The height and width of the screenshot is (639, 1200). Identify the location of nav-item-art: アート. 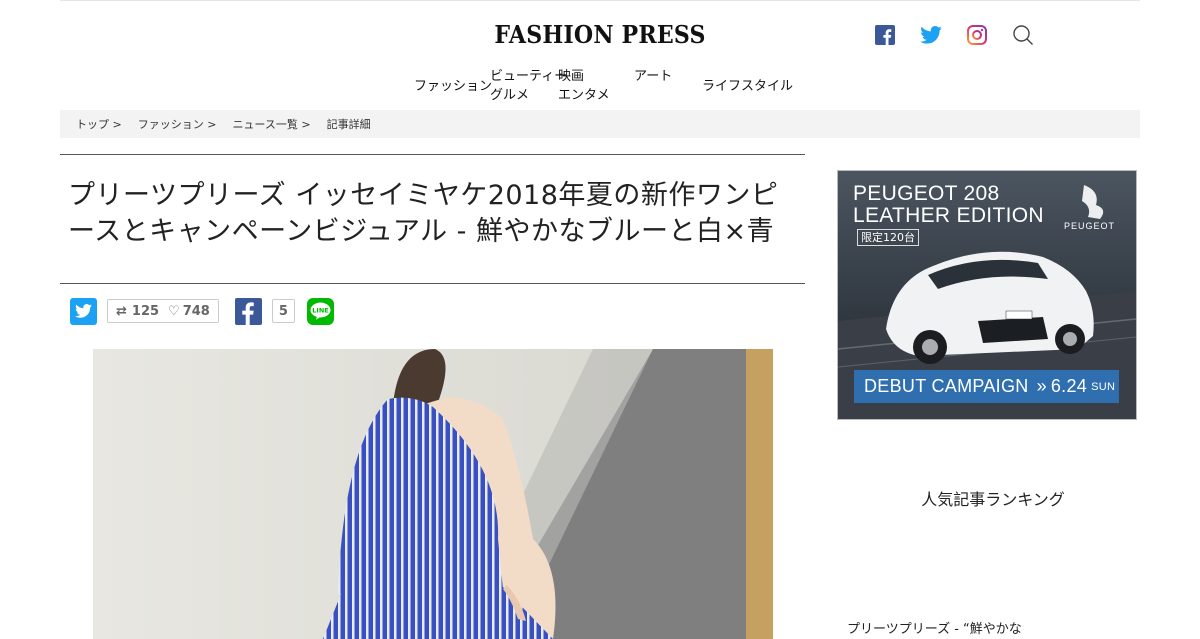
(653, 76).